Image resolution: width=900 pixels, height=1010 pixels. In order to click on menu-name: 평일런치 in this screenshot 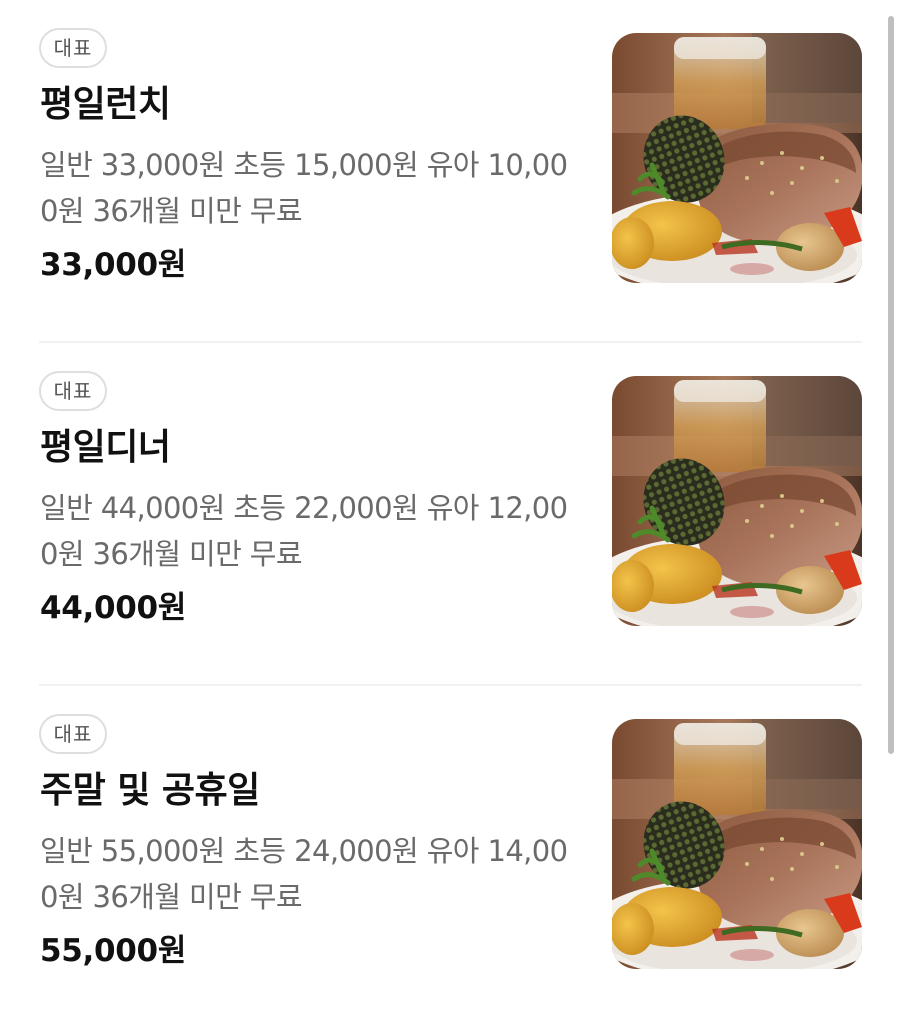, I will do `click(105, 104)`.